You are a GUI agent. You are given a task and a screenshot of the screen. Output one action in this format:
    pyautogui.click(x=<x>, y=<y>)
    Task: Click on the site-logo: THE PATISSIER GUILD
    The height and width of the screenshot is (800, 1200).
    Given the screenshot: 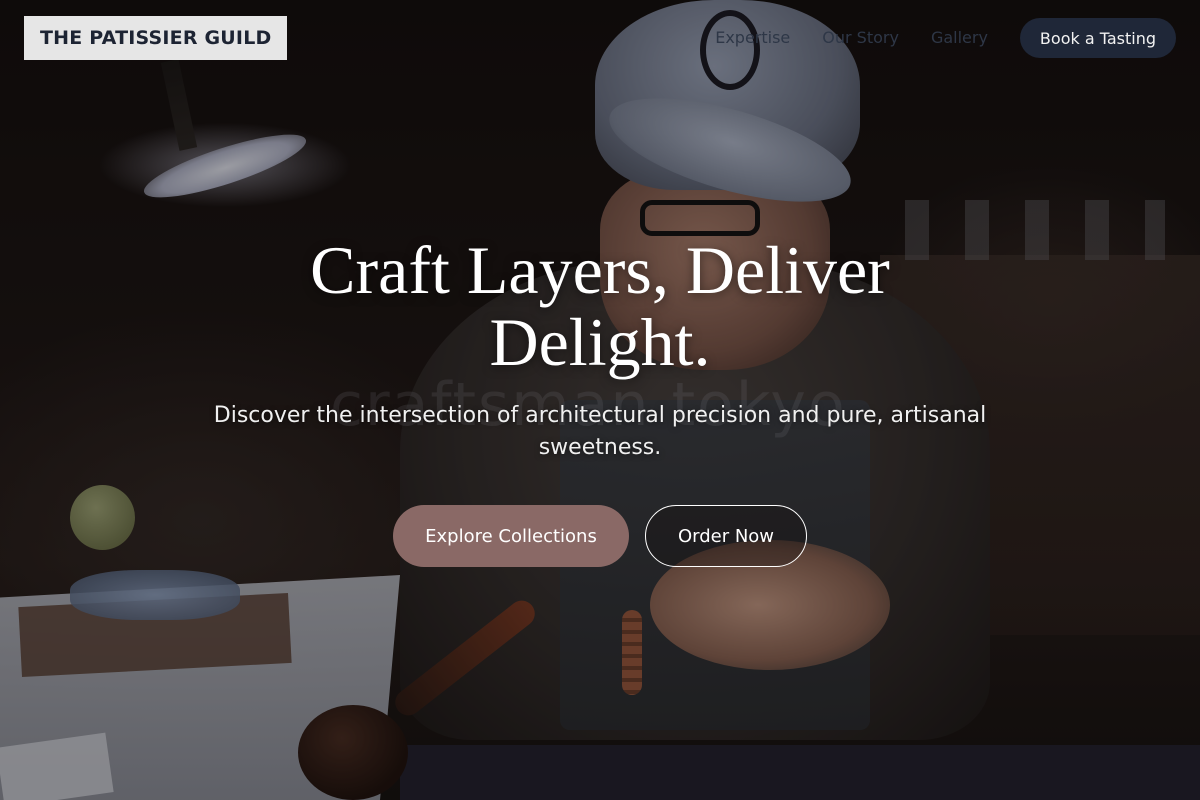 What is the action you would take?
    pyautogui.click(x=156, y=38)
    